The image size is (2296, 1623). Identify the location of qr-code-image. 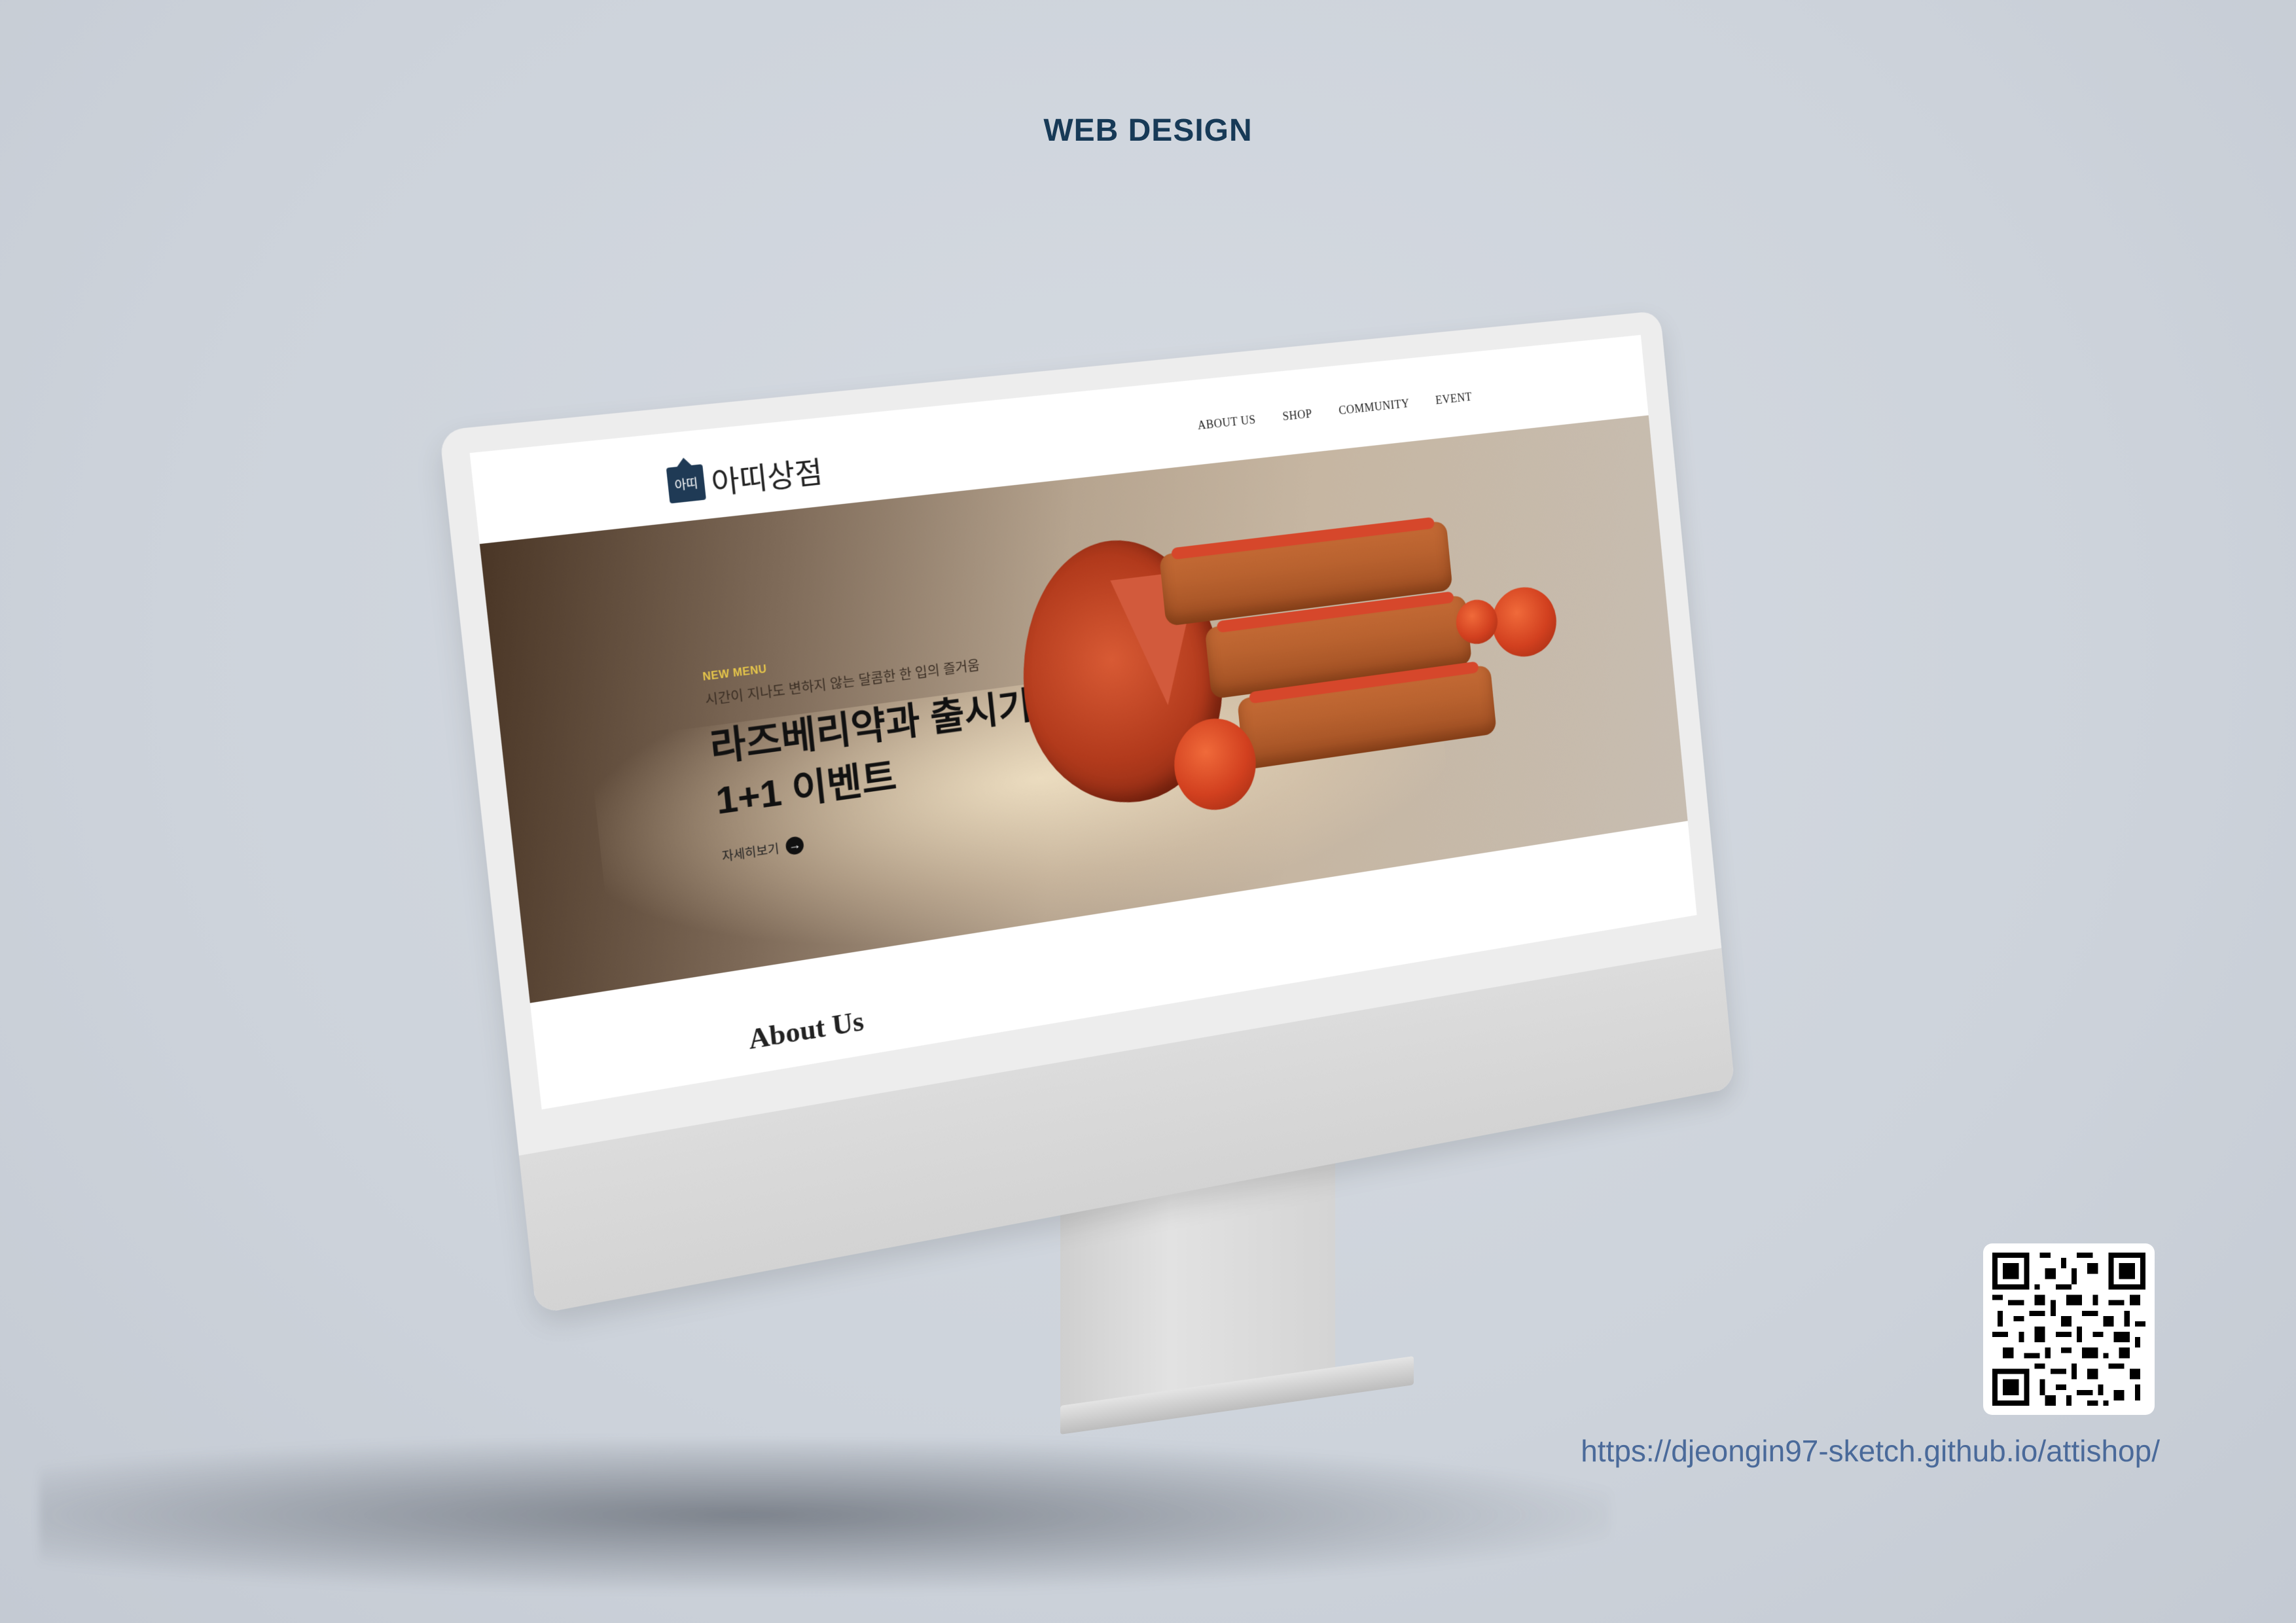
(2069, 1329).